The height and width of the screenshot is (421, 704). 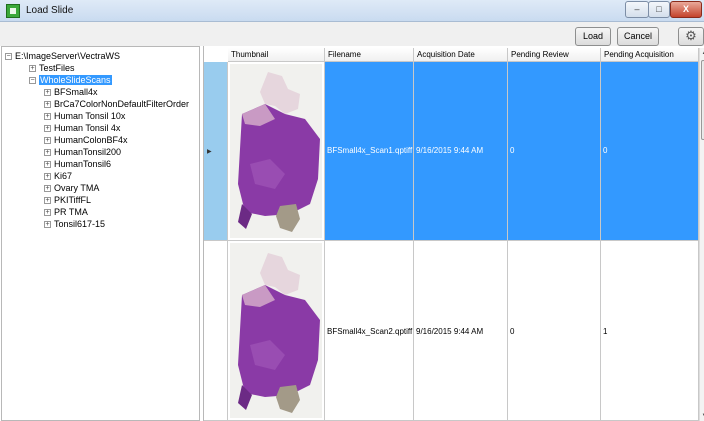 I want to click on tree-node: + HumanTonsil6, so click(x=77, y=164).